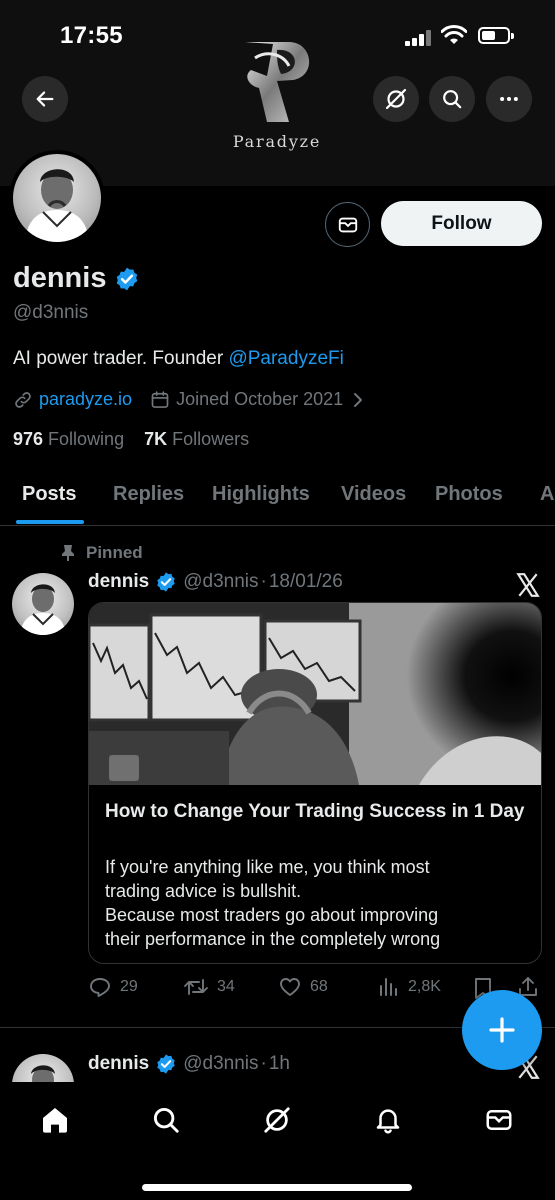 Image resolution: width=555 pixels, height=1200 pixels. I want to click on profile-meta: paradyze.io Joined October 2021, so click(189, 399).